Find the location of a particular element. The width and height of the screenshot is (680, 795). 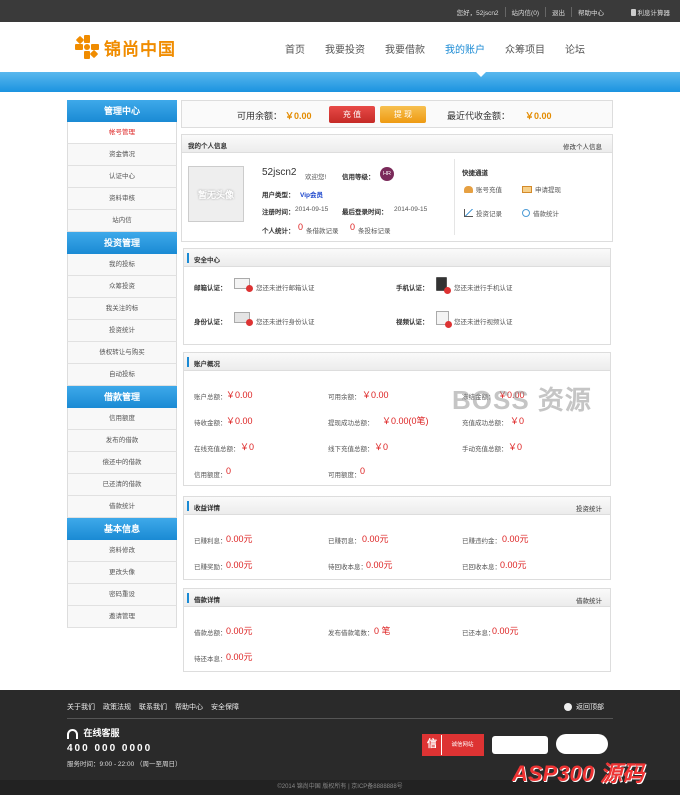

sidebar-item-messages: 站内信 is located at coordinates (122, 221).